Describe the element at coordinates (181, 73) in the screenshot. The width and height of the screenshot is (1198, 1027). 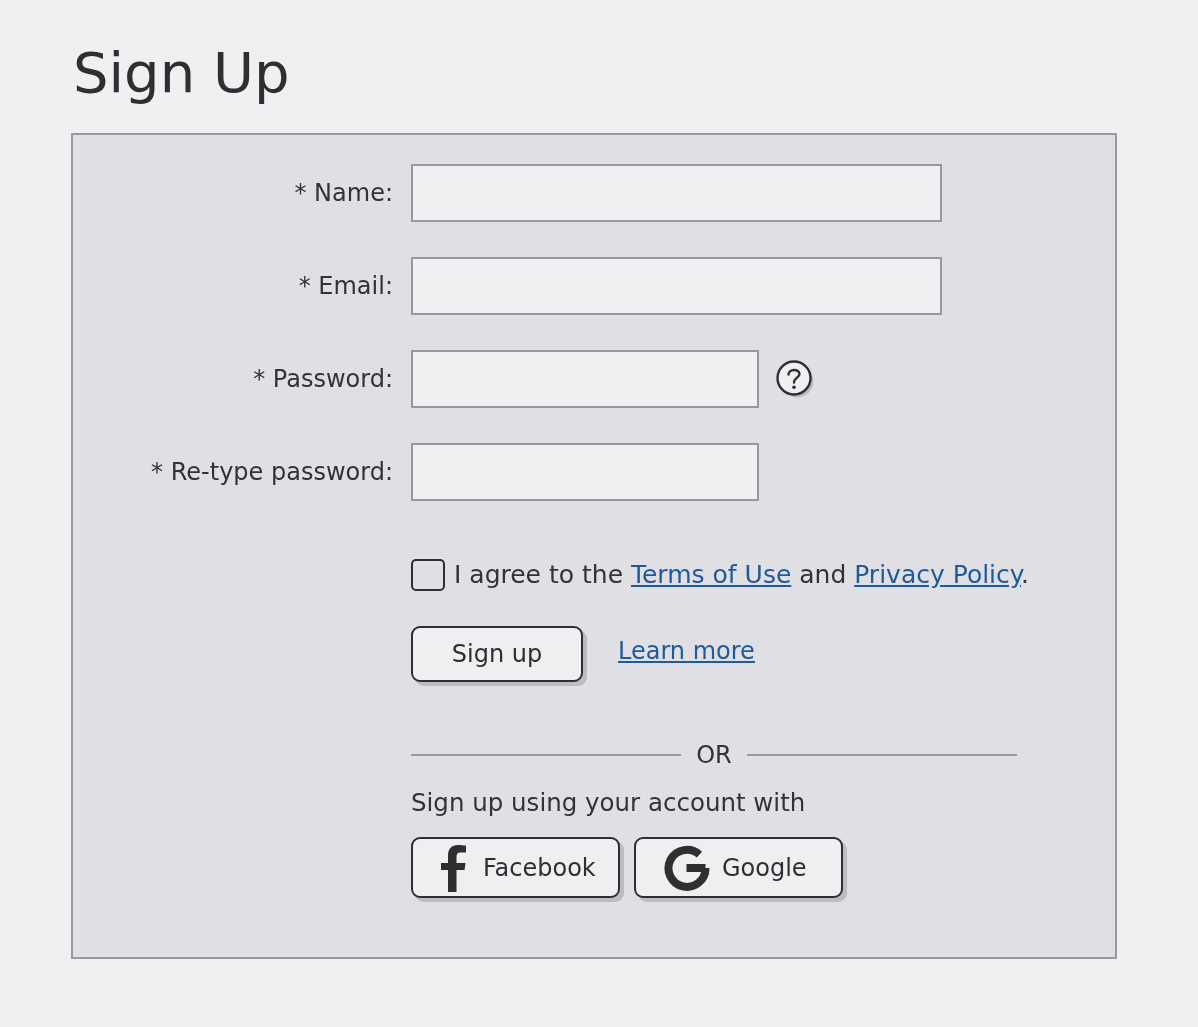
I see `page-title: Sign Up` at that location.